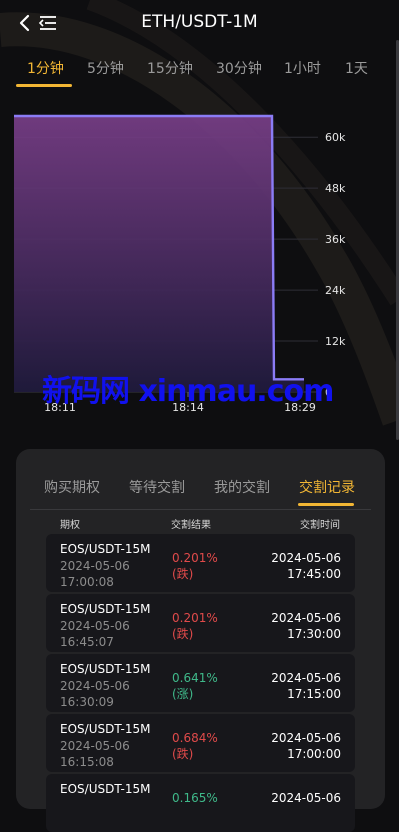  Describe the element at coordinates (306, 798) in the screenshot. I see `record-delivery-time: 2024-05-06` at that location.